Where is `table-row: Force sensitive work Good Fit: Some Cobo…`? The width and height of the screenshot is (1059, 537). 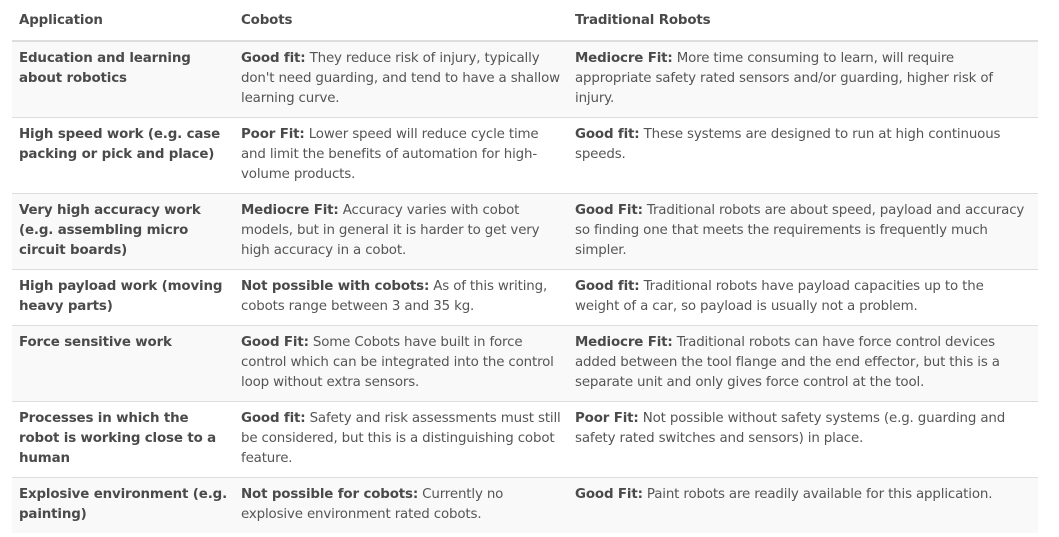 table-row: Force sensitive work Good Fit: Some Cobo… is located at coordinates (525, 363).